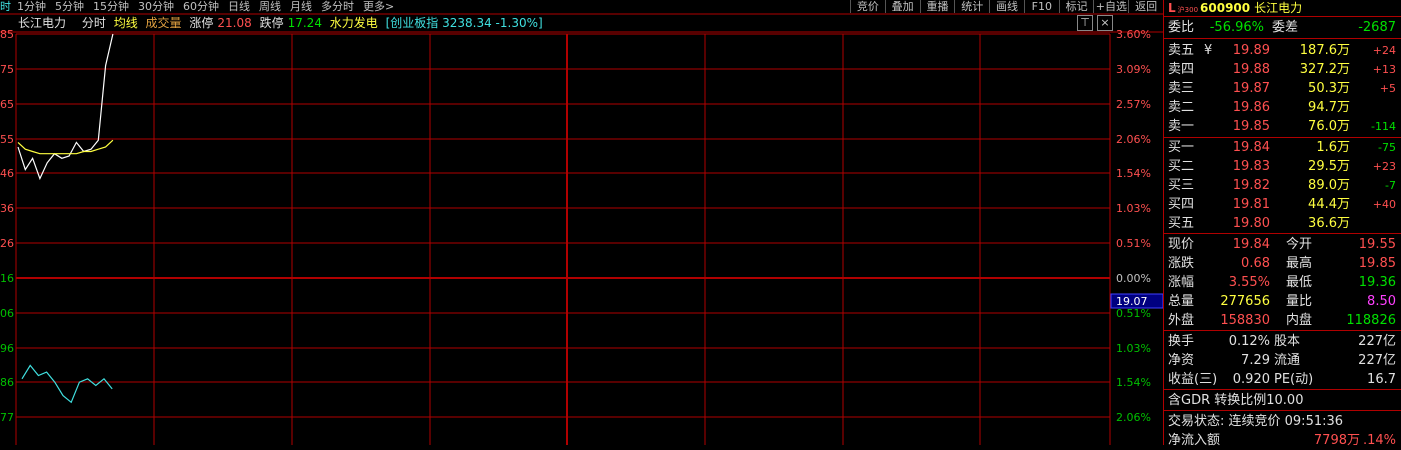 This screenshot has height=450, width=1401. What do you see at coordinates (1284, 204) in the screenshot?
I see `bid-row: 买四 19.81 44.4万 +40` at bounding box center [1284, 204].